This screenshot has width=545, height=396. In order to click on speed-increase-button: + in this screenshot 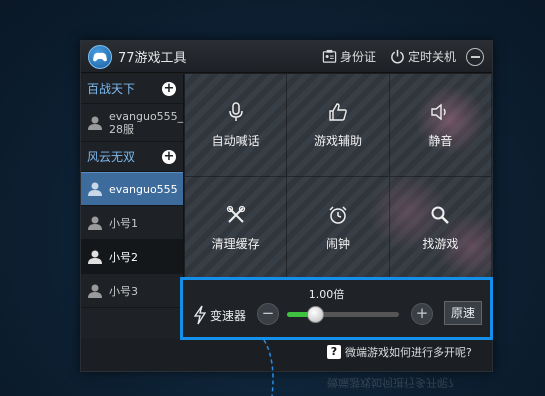, I will do `click(422, 314)`.